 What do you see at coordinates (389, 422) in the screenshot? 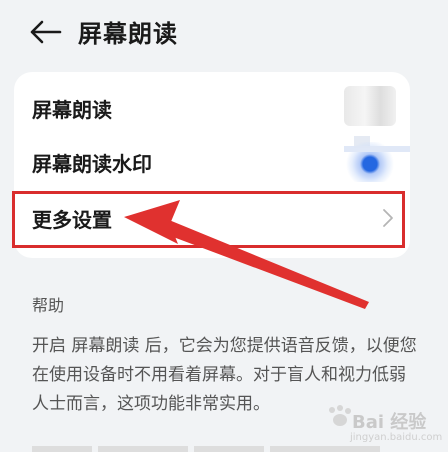
I see `watermark-text: Bai 经验` at bounding box center [389, 422].